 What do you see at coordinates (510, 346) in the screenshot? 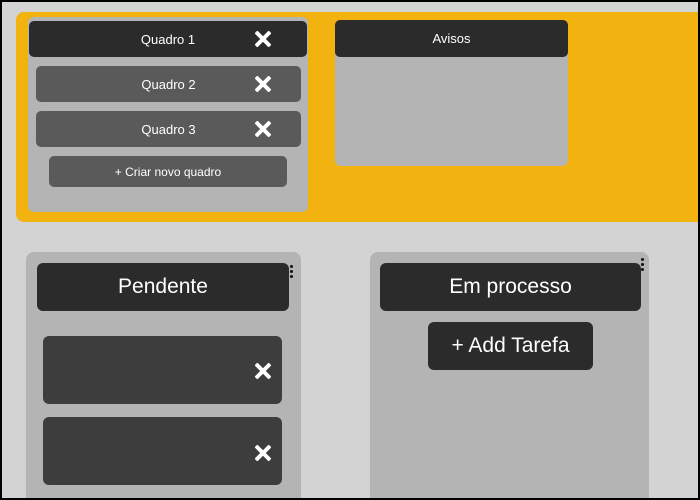
I see `add-task-button: + Add Tarefa` at bounding box center [510, 346].